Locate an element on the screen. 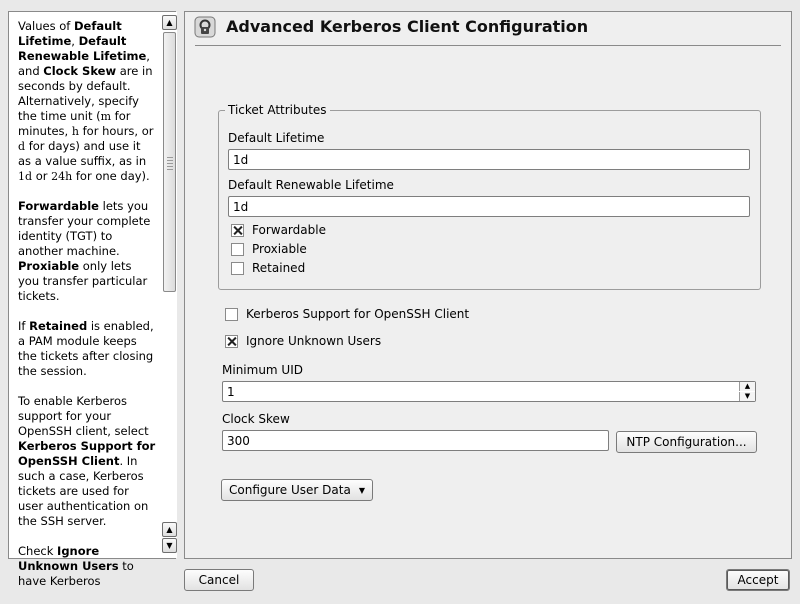 The height and width of the screenshot is (604, 800). checkbox-label: Kerberos Support for OpenSSH Client is located at coordinates (358, 314).